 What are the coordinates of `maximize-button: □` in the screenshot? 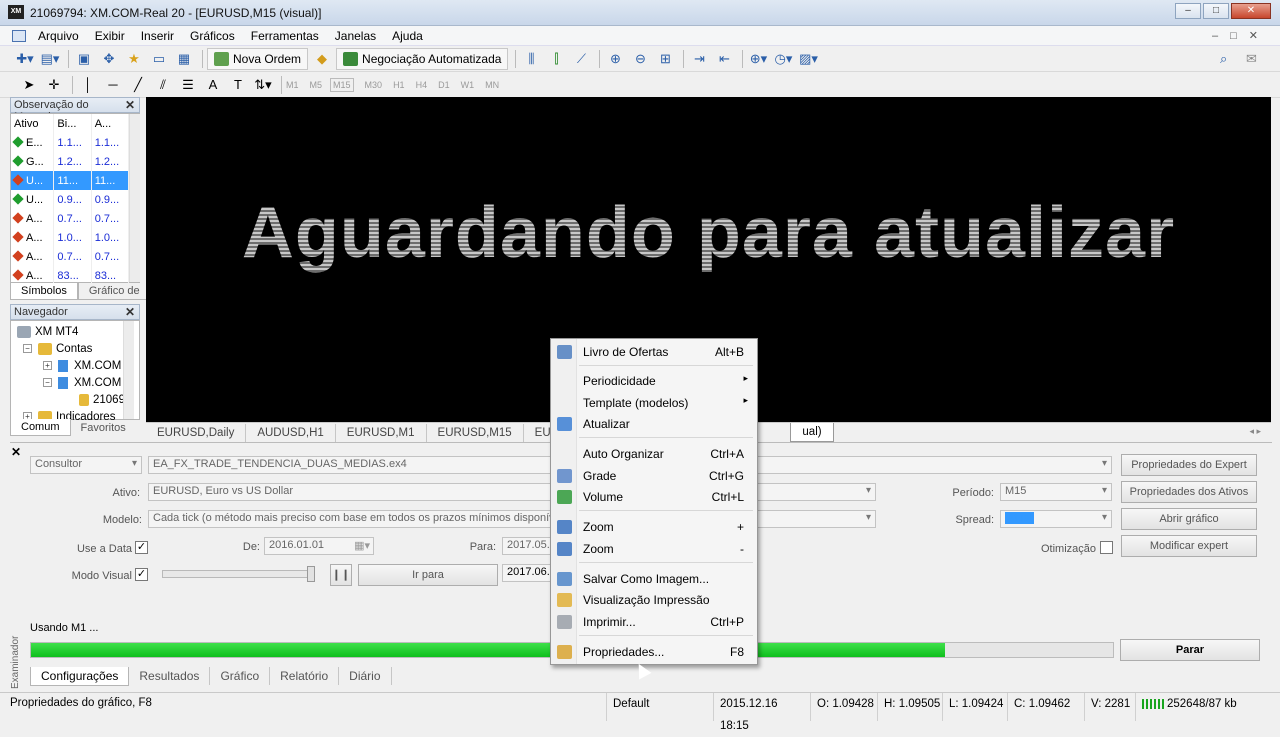 It's located at (1216, 11).